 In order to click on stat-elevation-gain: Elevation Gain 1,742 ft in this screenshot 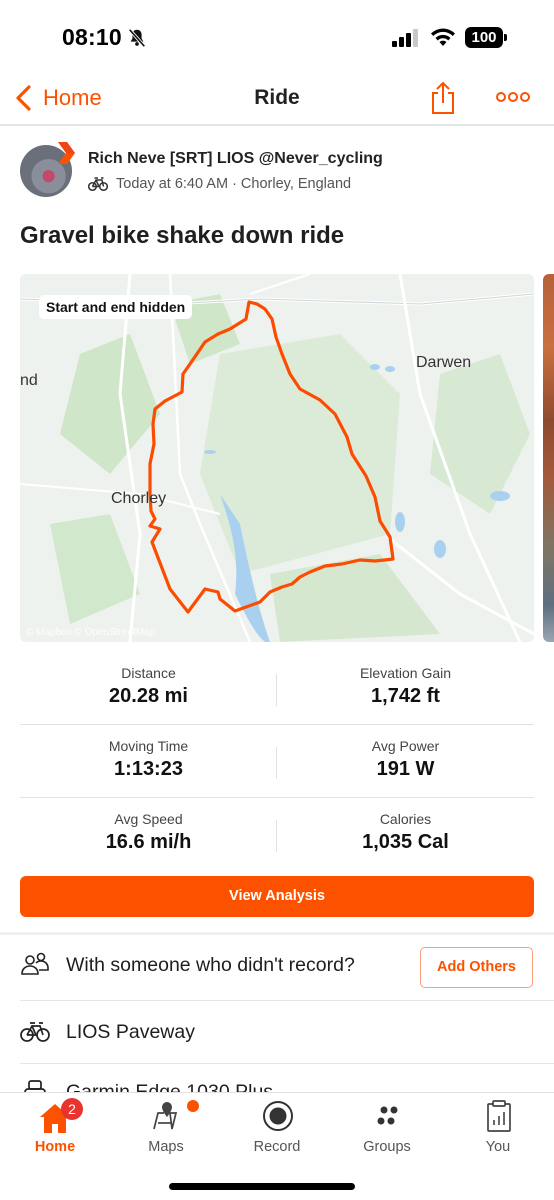, I will do `click(405, 680)`.